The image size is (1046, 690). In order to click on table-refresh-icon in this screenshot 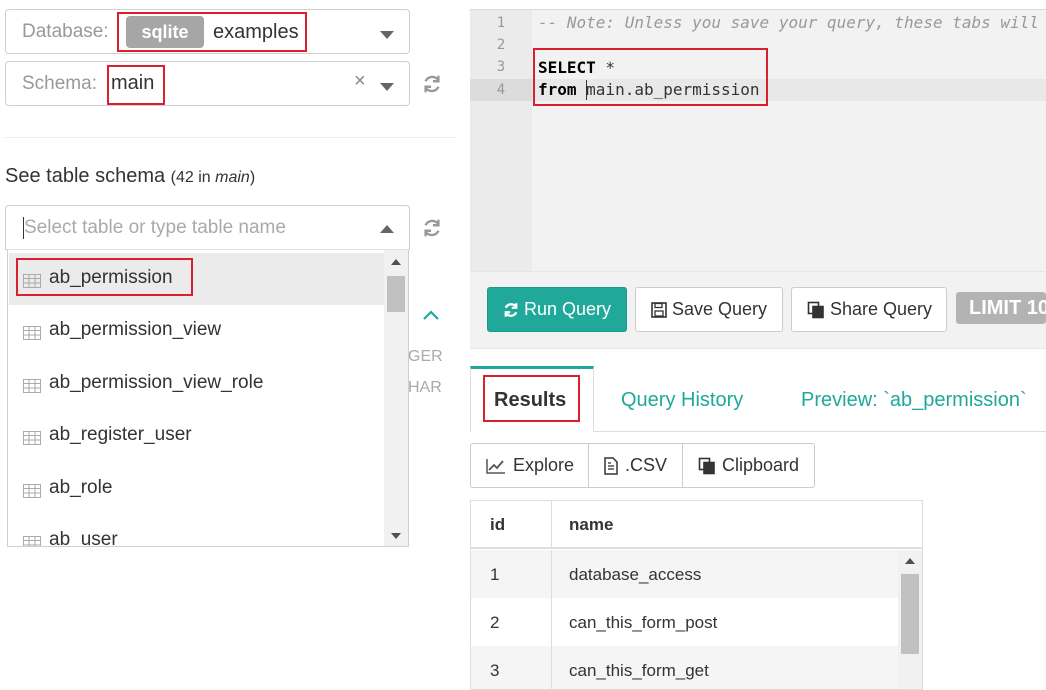, I will do `click(432, 228)`.